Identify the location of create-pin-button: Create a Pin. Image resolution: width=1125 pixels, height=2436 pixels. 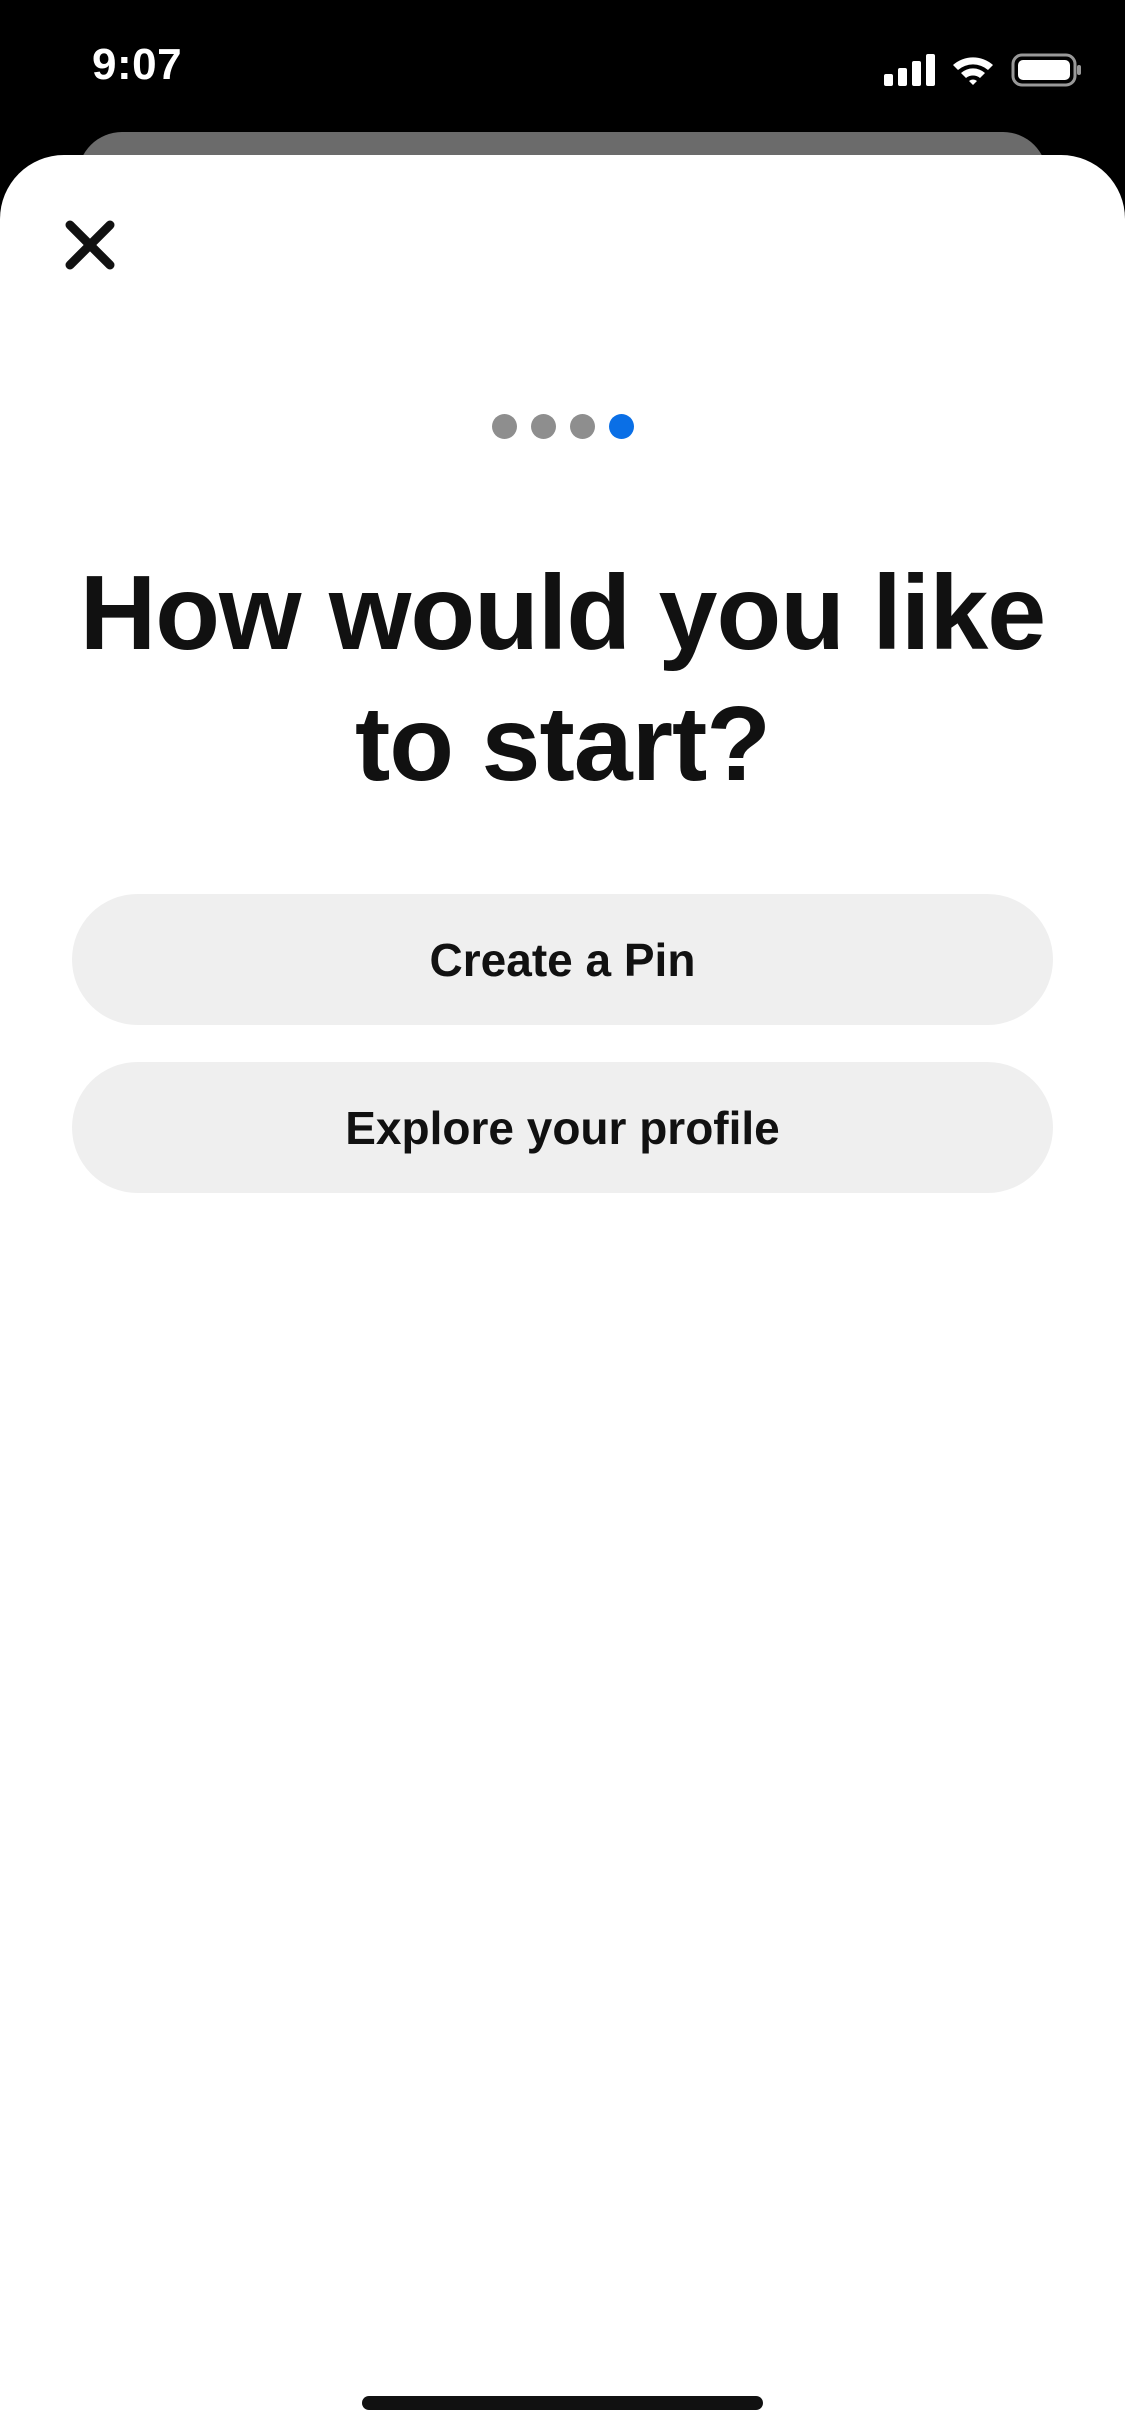
(562, 959).